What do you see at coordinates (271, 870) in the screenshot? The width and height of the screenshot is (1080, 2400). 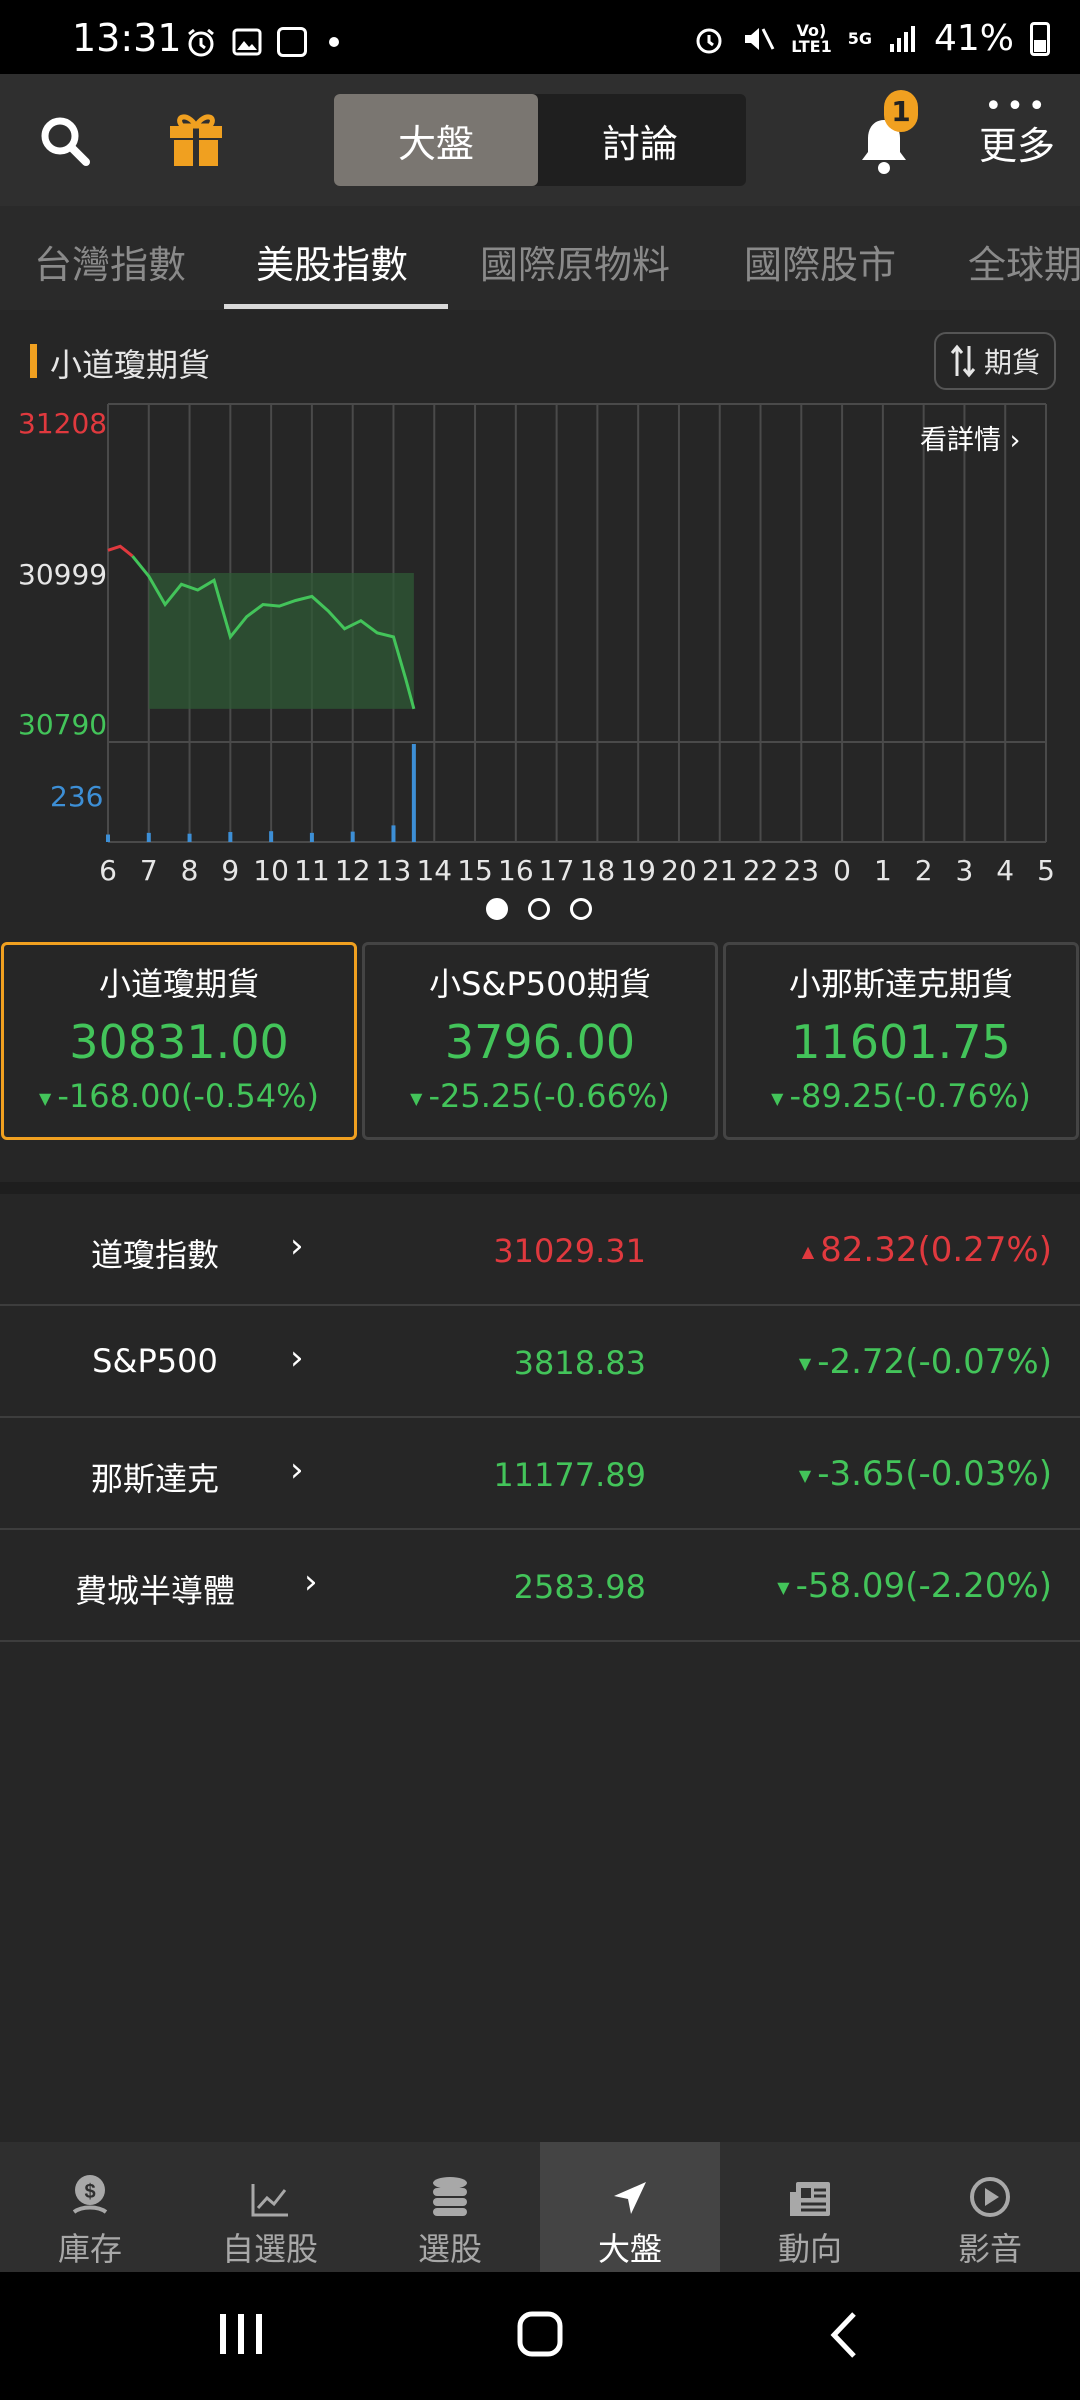 I see `x-tick-label: 10` at bounding box center [271, 870].